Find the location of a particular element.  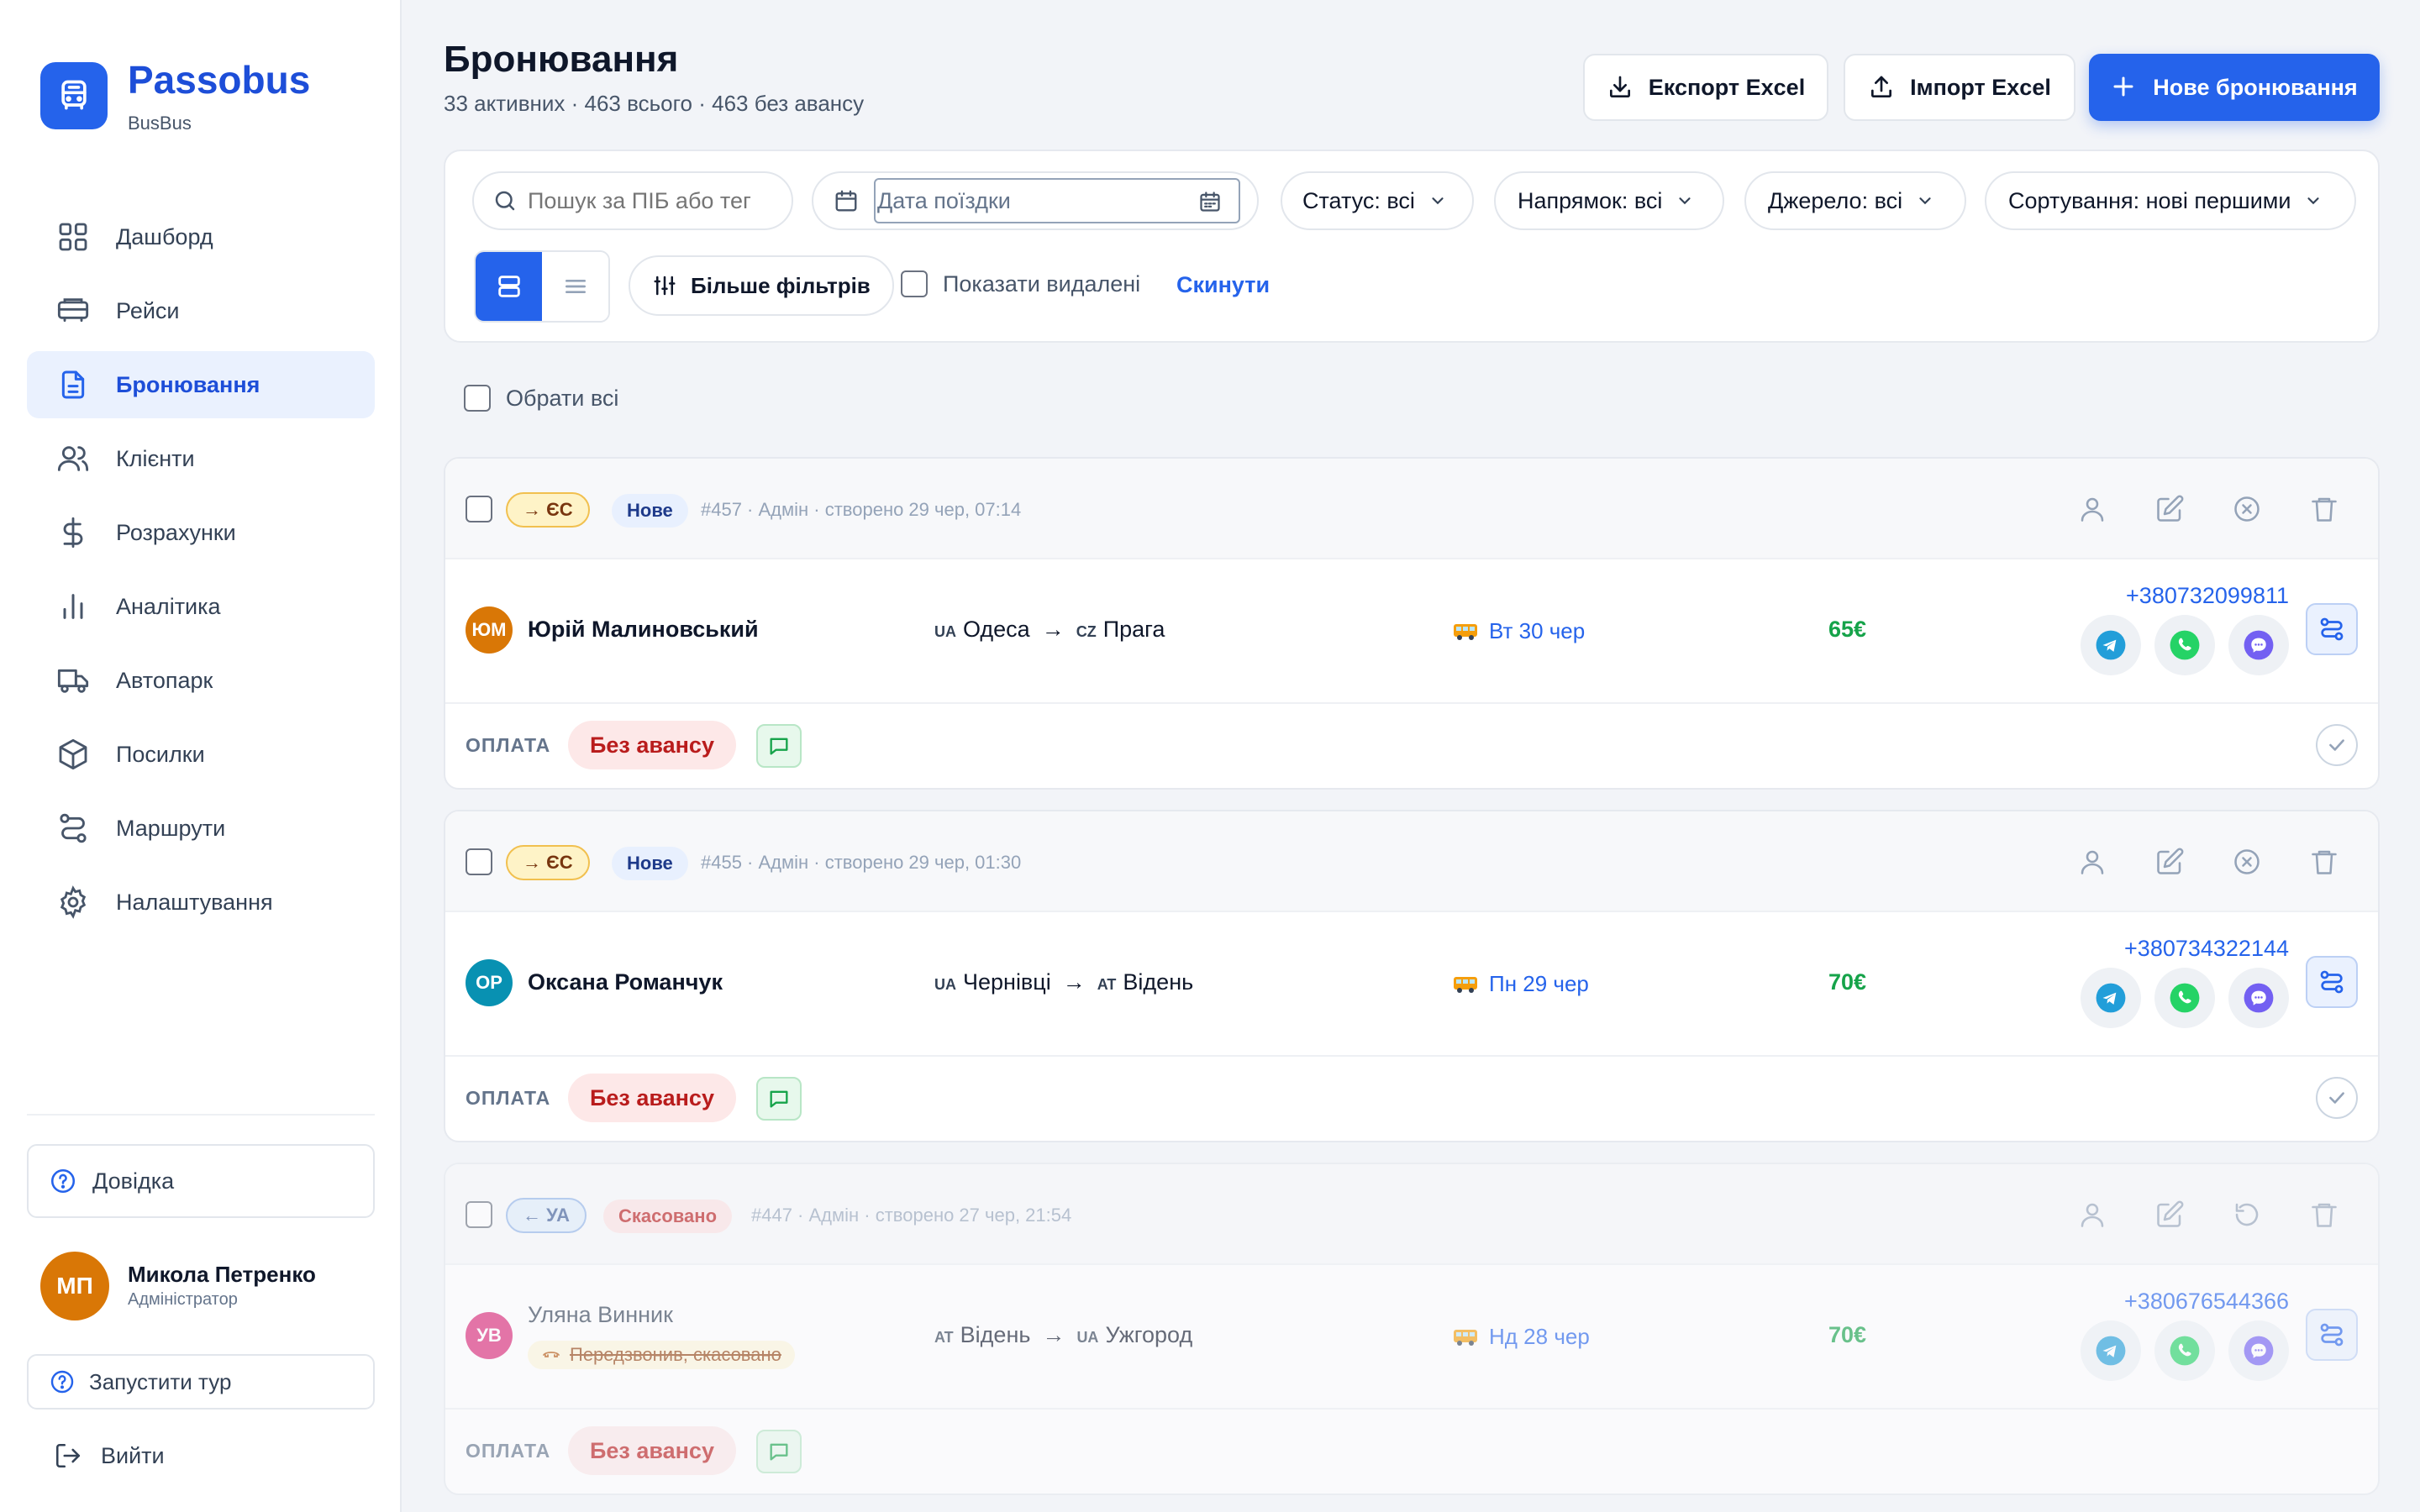

reset-filters-link: Скинути is located at coordinates (1223, 285).